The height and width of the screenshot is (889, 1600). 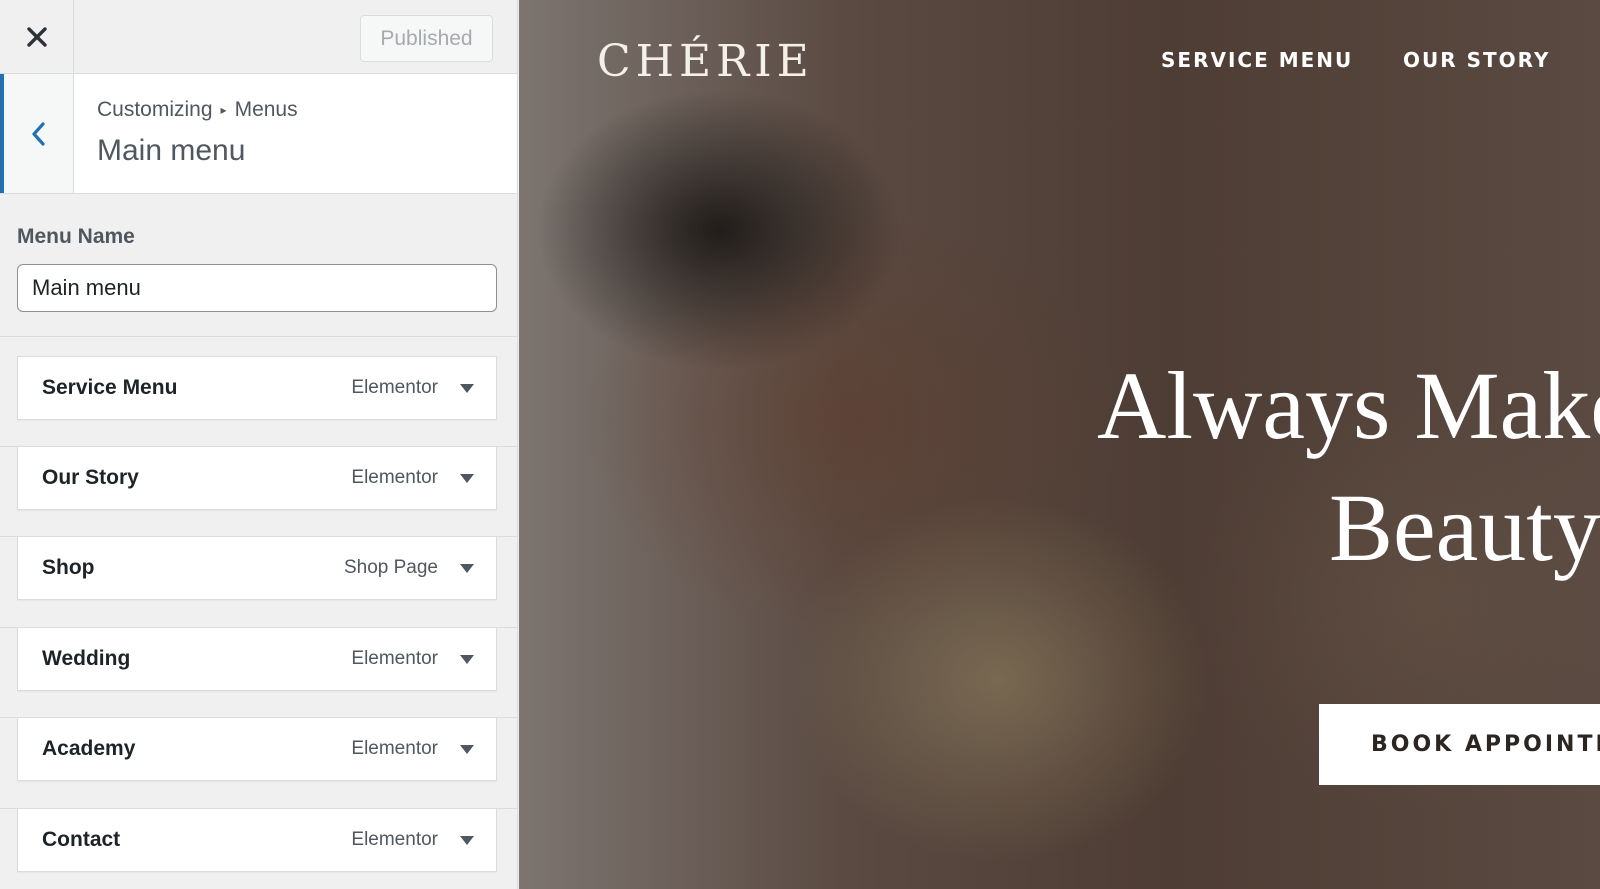 I want to click on site-logo: CHÉRIE, so click(x=705, y=61).